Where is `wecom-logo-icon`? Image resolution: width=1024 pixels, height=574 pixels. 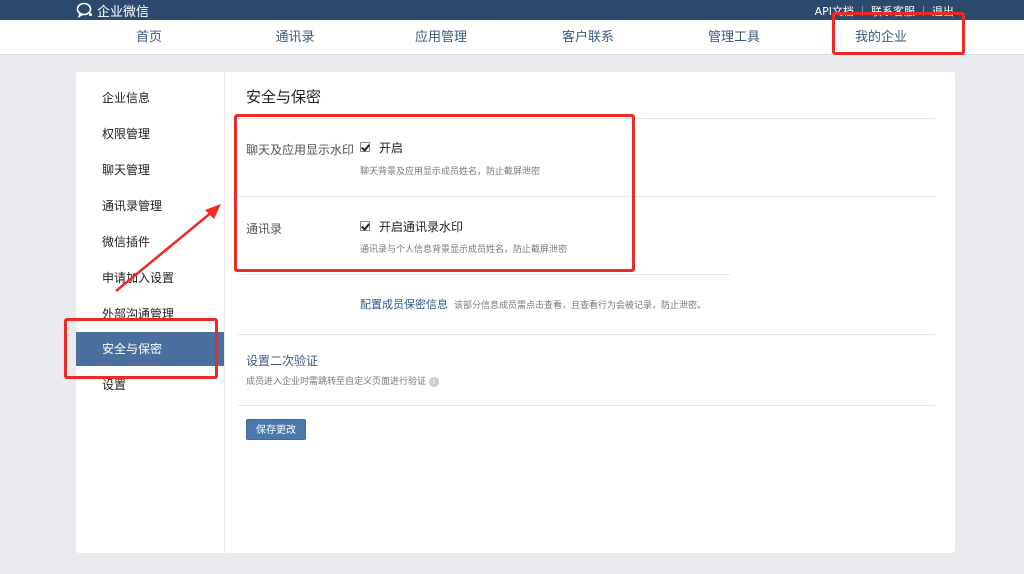
wecom-logo-icon is located at coordinates (84, 10).